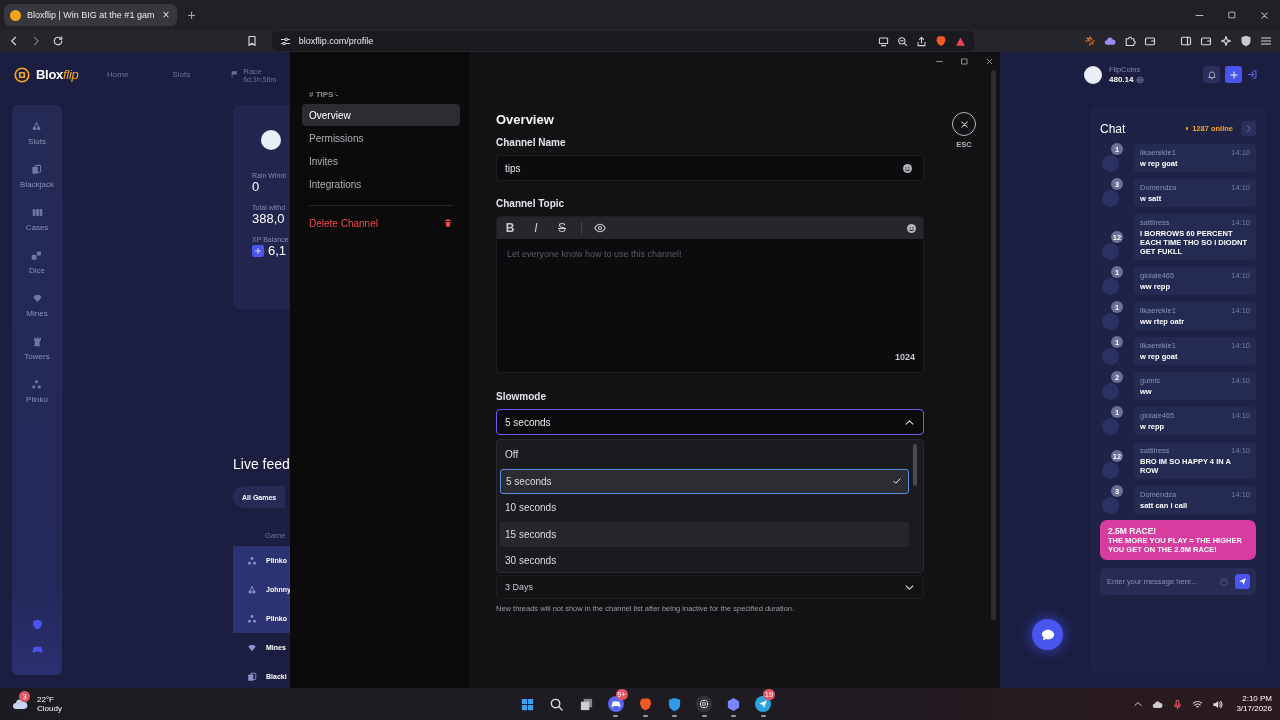  What do you see at coordinates (1257, 699) in the screenshot?
I see `clock-time: 2:10 PM` at bounding box center [1257, 699].